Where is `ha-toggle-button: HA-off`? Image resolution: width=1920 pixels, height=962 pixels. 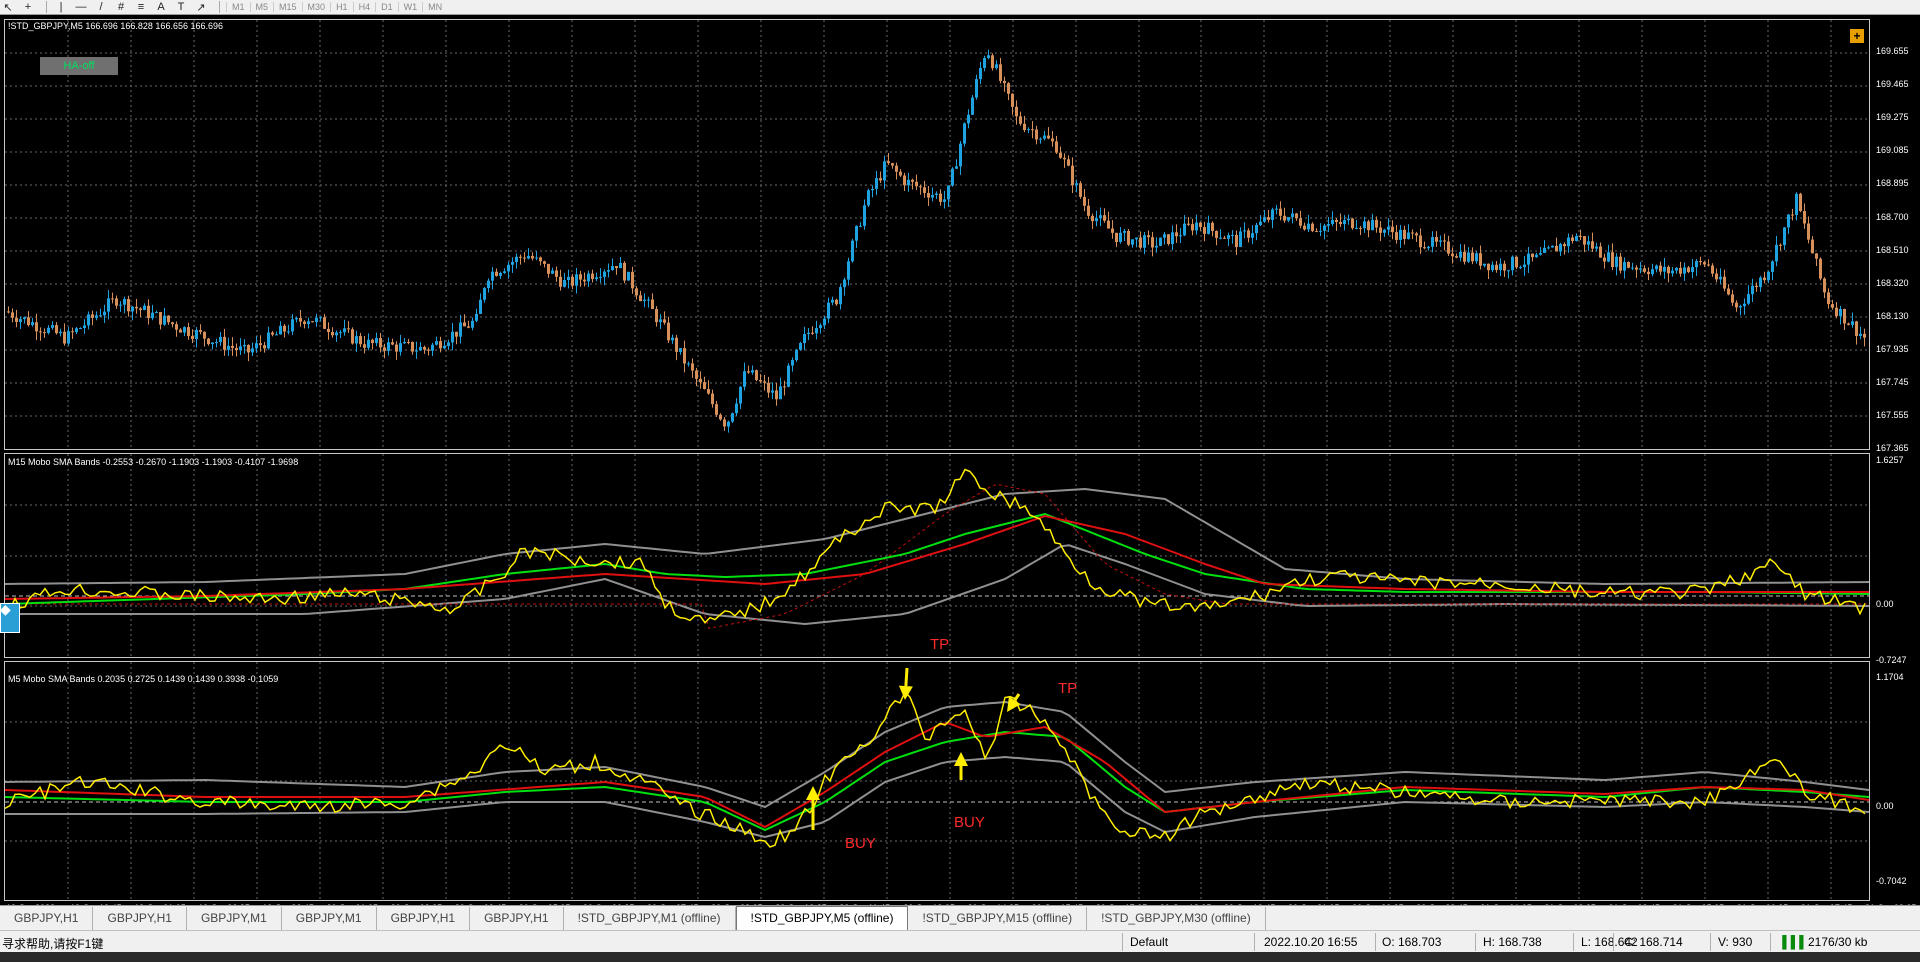
ha-toggle-button: HA-off is located at coordinates (79, 66).